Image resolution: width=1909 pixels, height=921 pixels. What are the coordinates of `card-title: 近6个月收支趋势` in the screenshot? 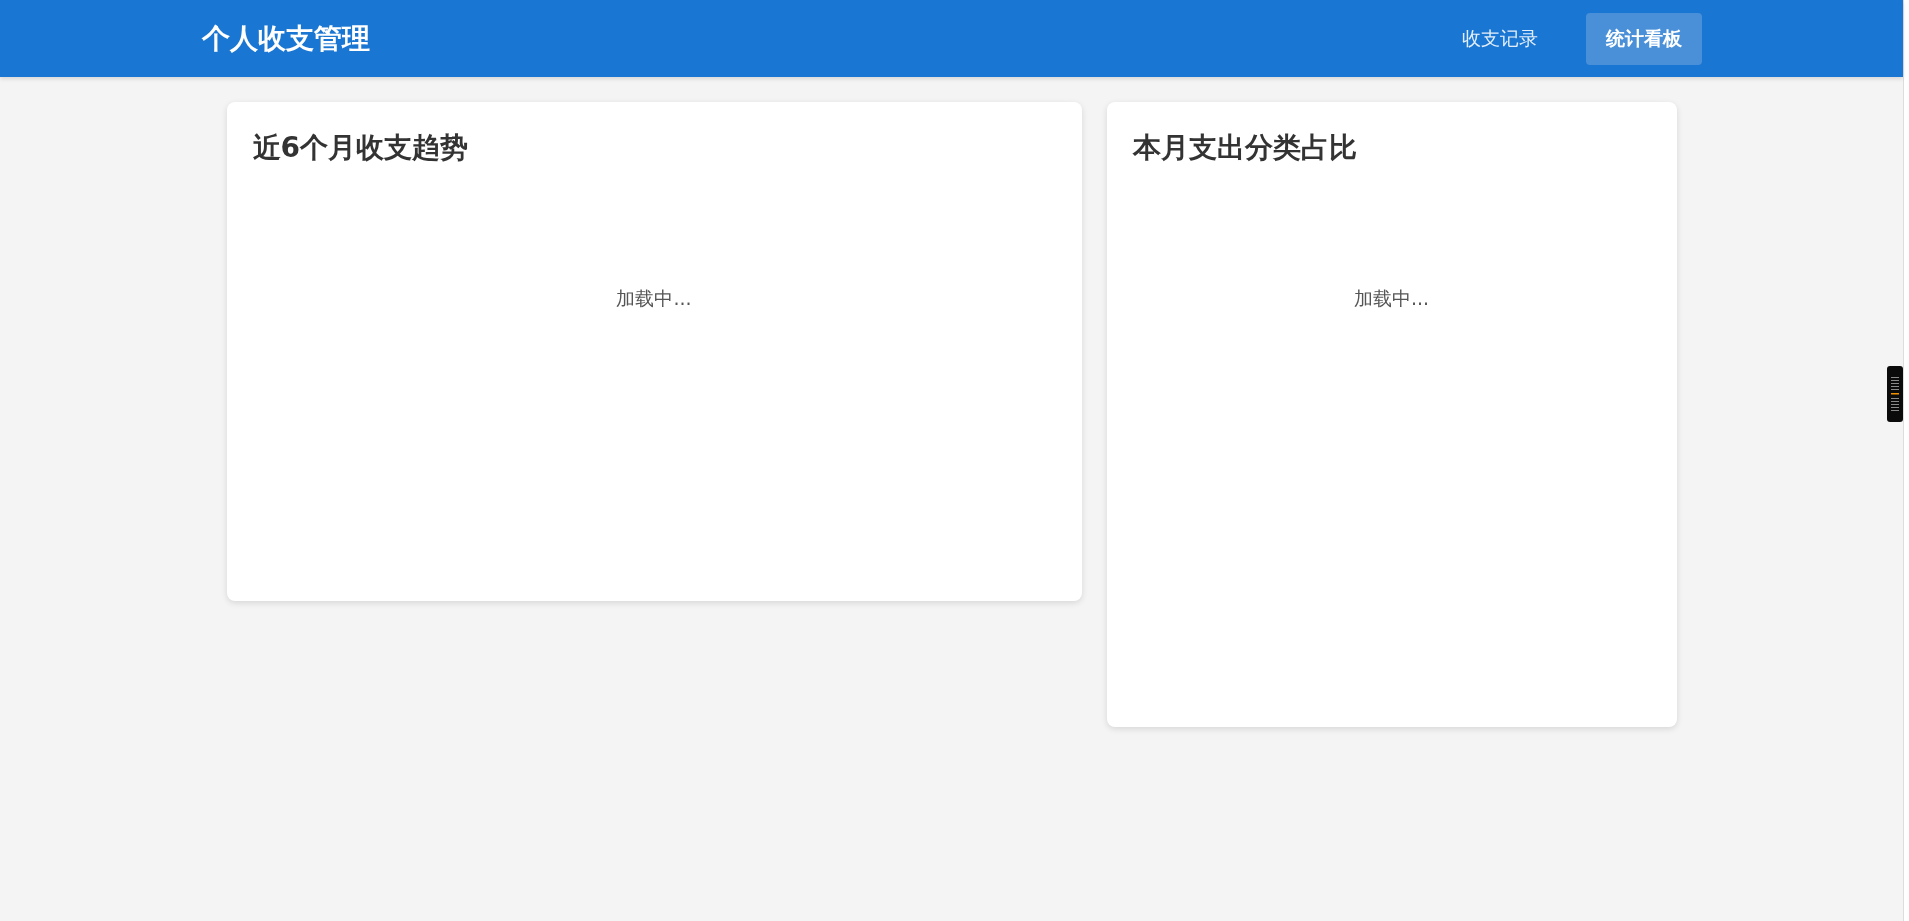 It's located at (360, 148).